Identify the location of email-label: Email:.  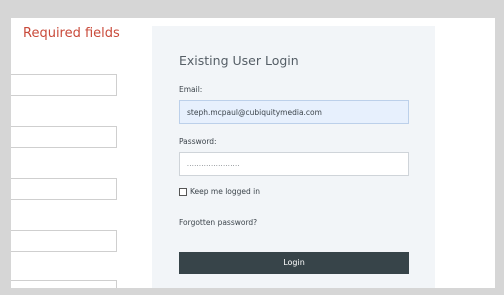
(191, 89).